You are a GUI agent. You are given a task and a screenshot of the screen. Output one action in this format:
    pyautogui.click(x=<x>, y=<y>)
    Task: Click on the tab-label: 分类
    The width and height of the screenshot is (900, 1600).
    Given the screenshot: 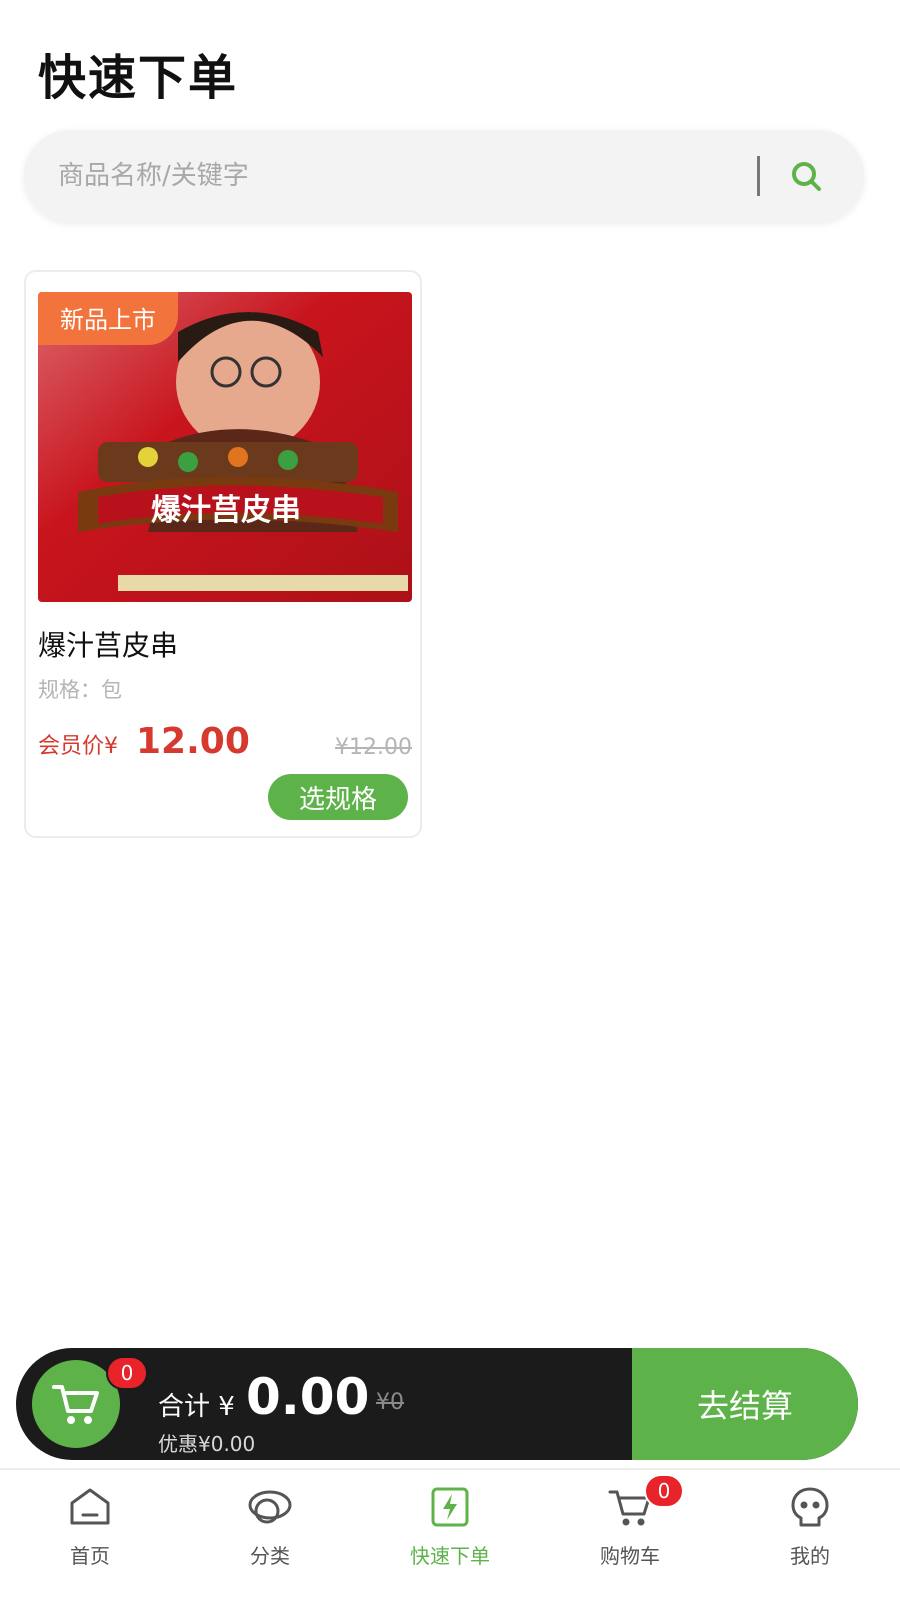 What is the action you would take?
    pyautogui.click(x=270, y=1556)
    